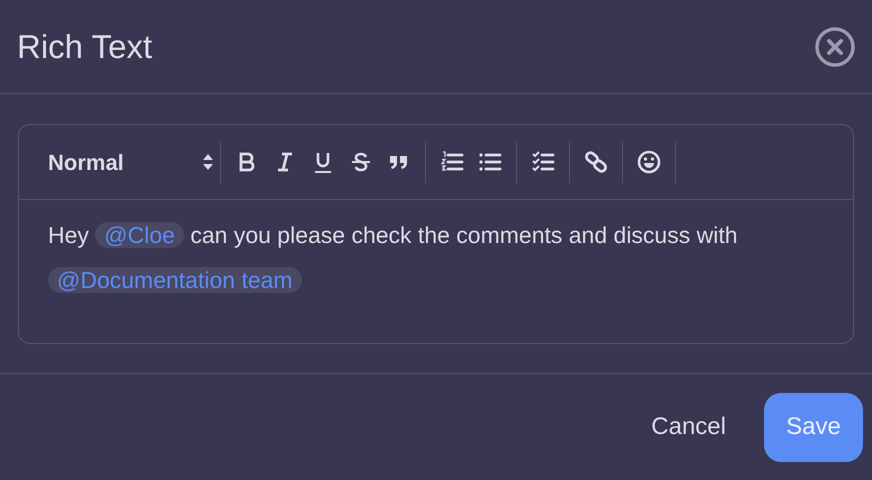 Image resolution: width=872 pixels, height=480 pixels. I want to click on format-select: Normal, so click(134, 162).